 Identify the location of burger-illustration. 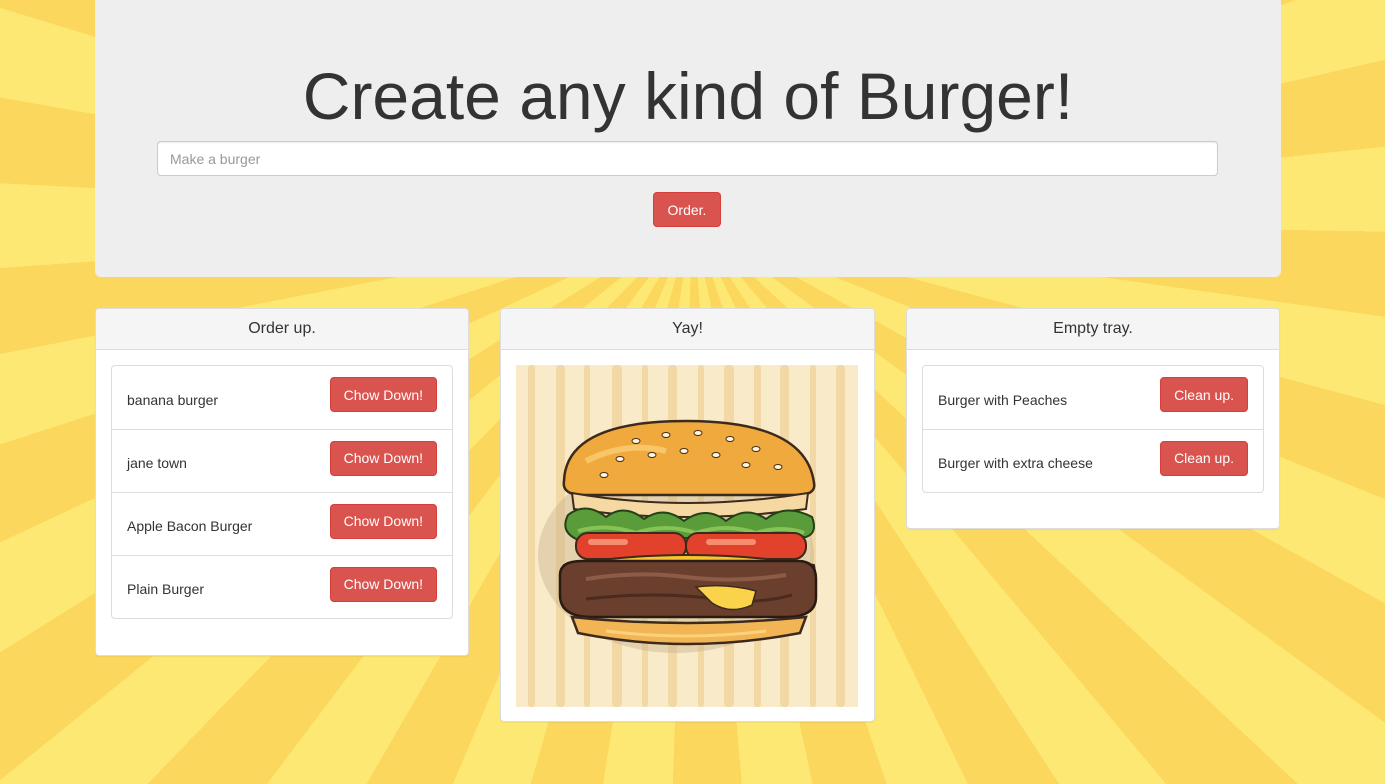
(687, 536).